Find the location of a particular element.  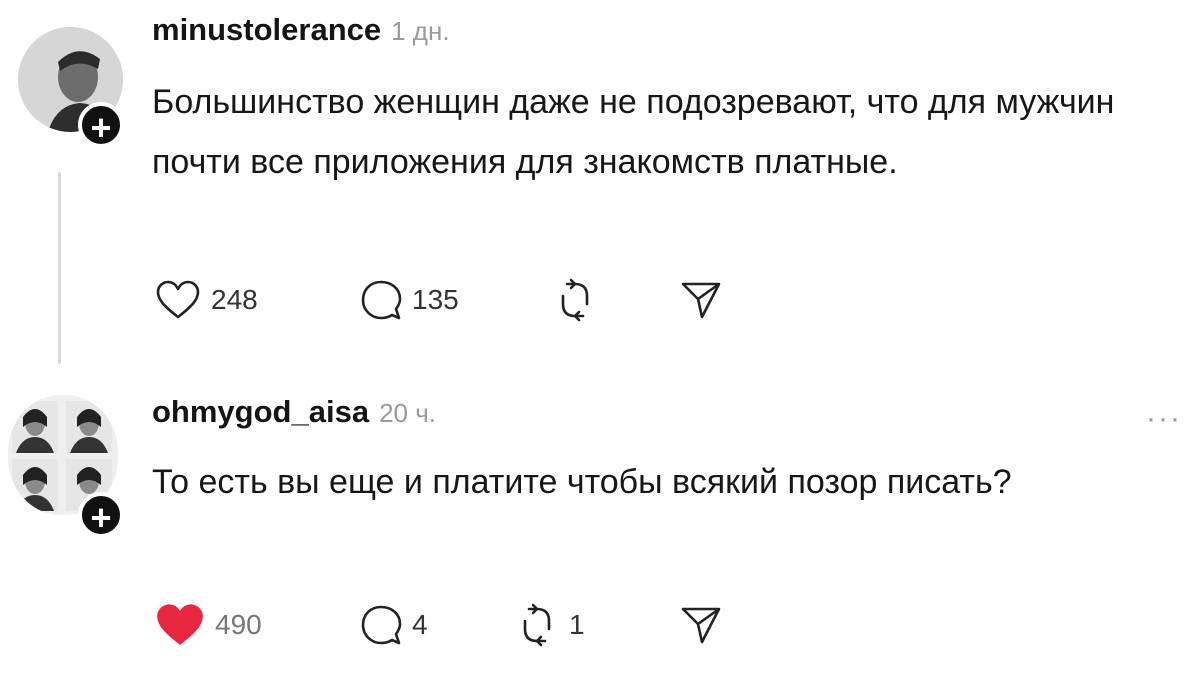

username: ohmygod_aisa is located at coordinates (260, 411).